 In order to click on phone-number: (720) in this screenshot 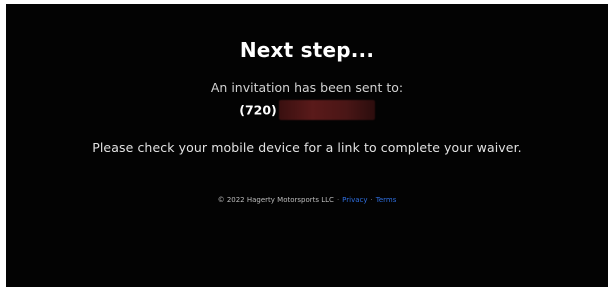, I will do `click(307, 110)`.